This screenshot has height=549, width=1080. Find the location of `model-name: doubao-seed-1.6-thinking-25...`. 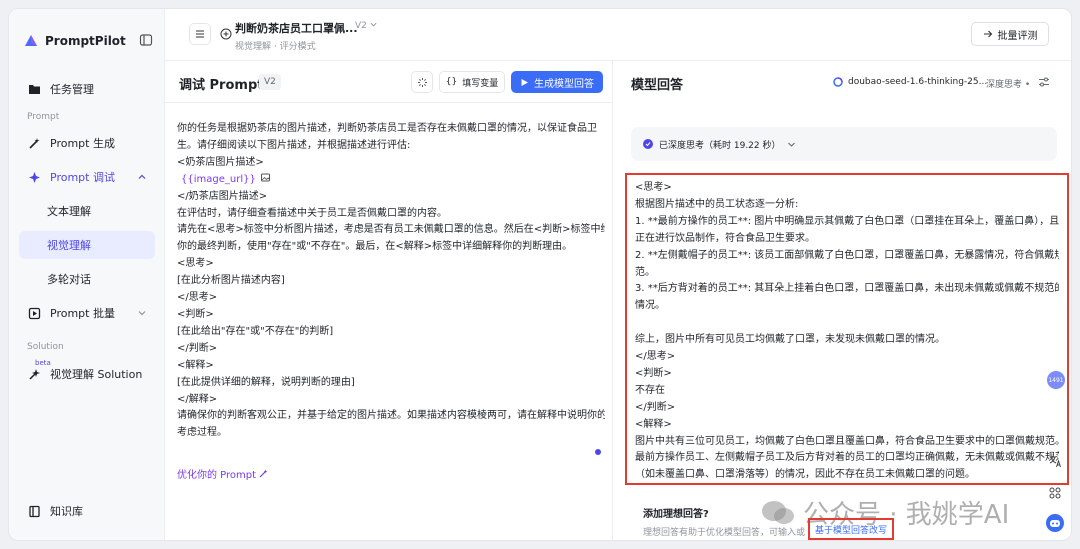

model-name: doubao-seed-1.6-thinking-25... is located at coordinates (918, 82).